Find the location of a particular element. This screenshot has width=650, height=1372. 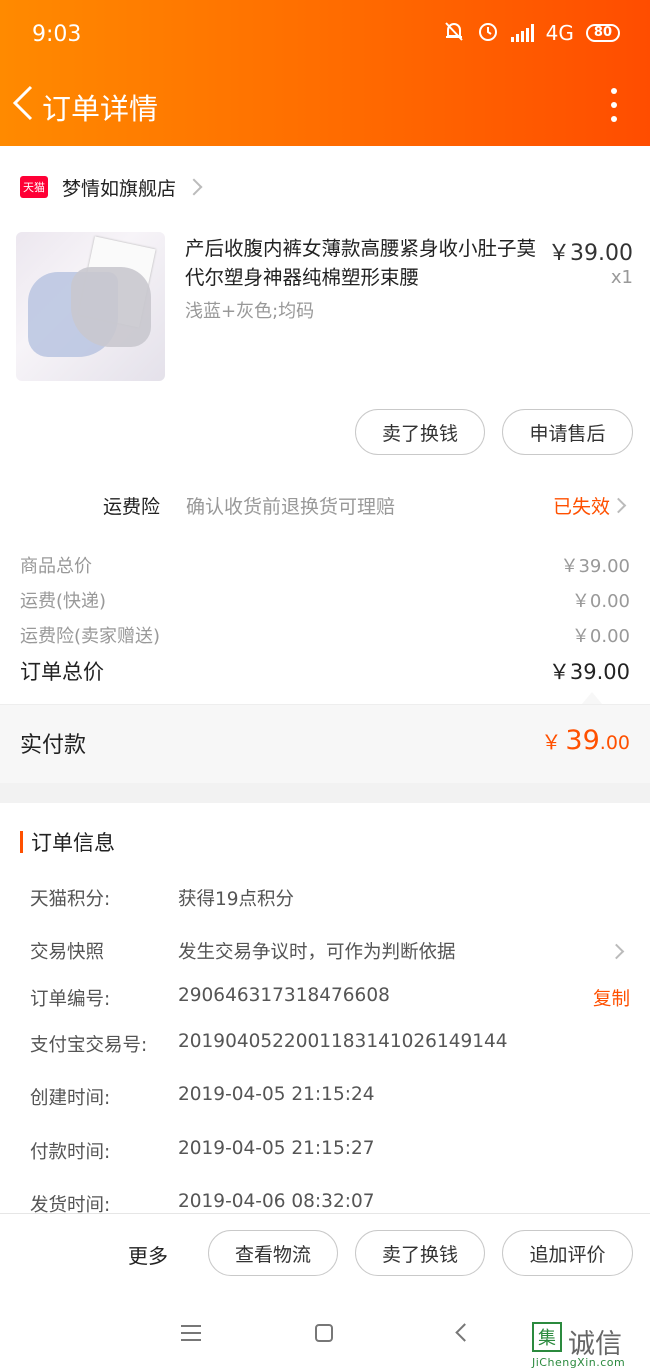

nav-home-icon is located at coordinates (324, 1333).